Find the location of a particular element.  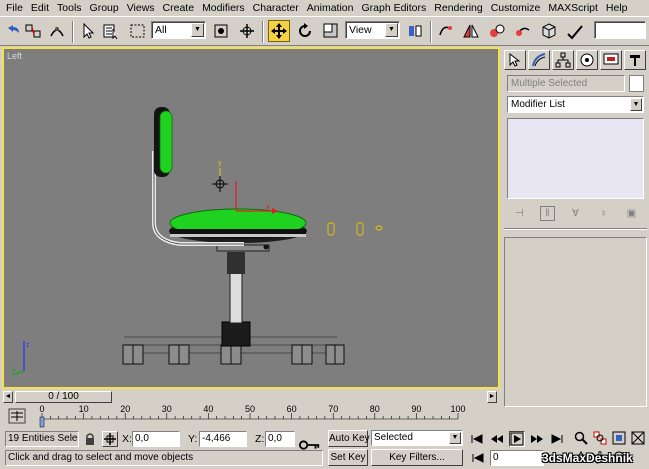

open-mini-curve-editor-icon is located at coordinates (17, 416).